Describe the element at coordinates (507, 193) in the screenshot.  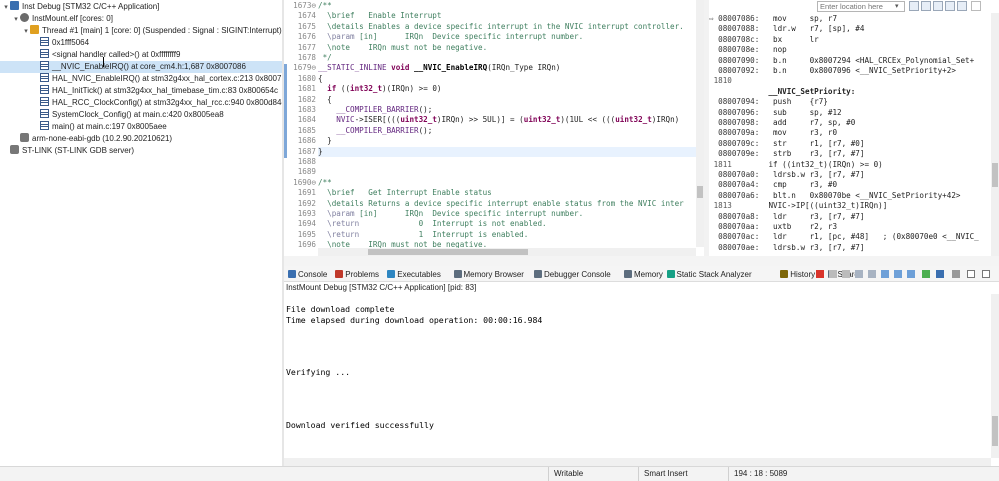
I see `source-line: \brief Get Interrupt Enable status` at that location.